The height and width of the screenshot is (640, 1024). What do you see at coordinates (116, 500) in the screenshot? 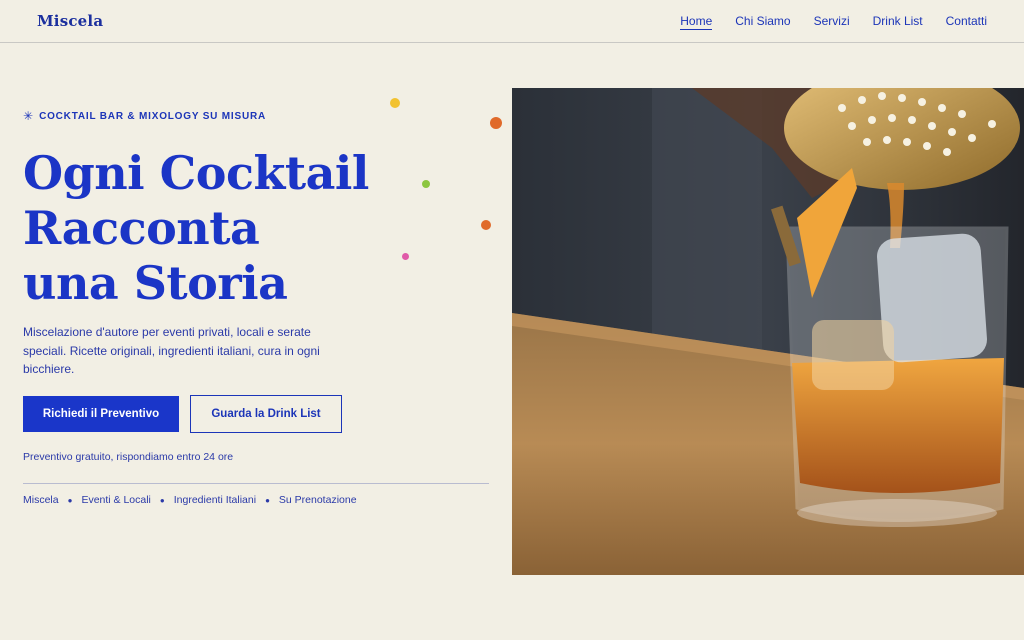
I see `tag-item: Eventi & Locali` at bounding box center [116, 500].